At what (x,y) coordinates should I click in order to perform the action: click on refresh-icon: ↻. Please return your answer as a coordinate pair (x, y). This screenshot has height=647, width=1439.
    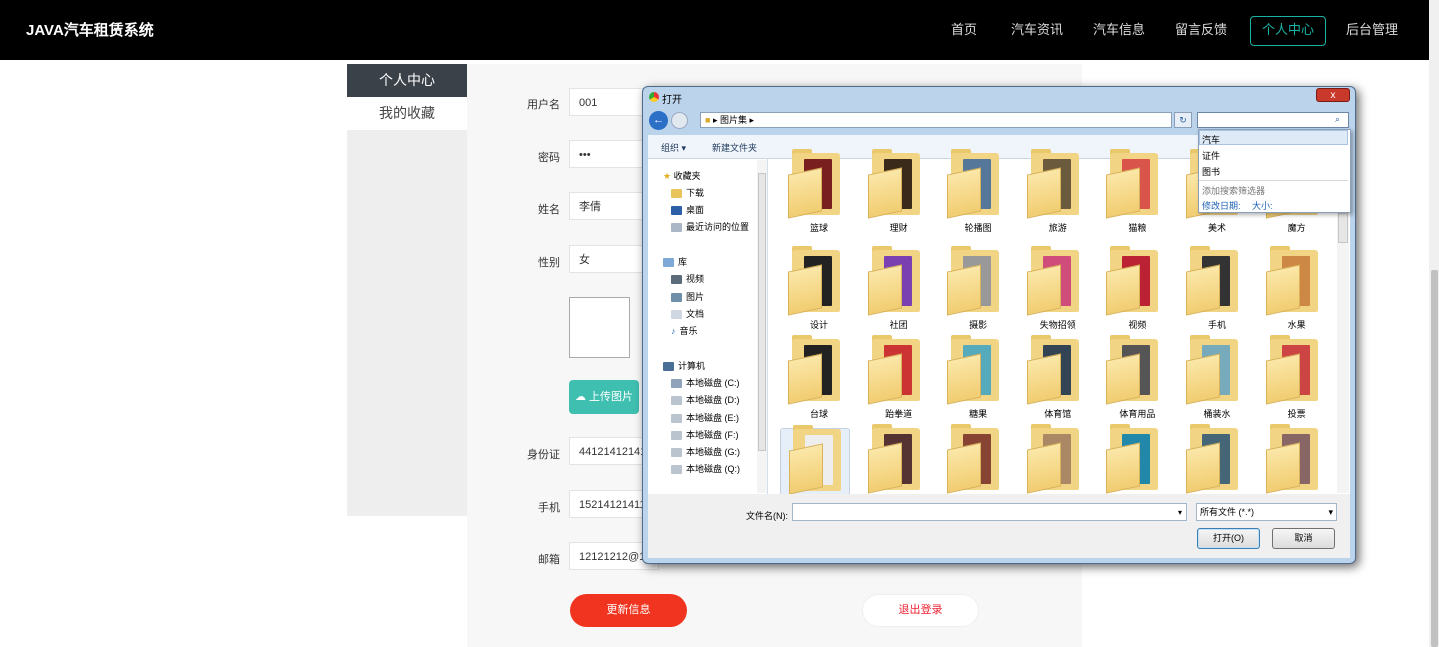
    Looking at the image, I should click on (1183, 120).